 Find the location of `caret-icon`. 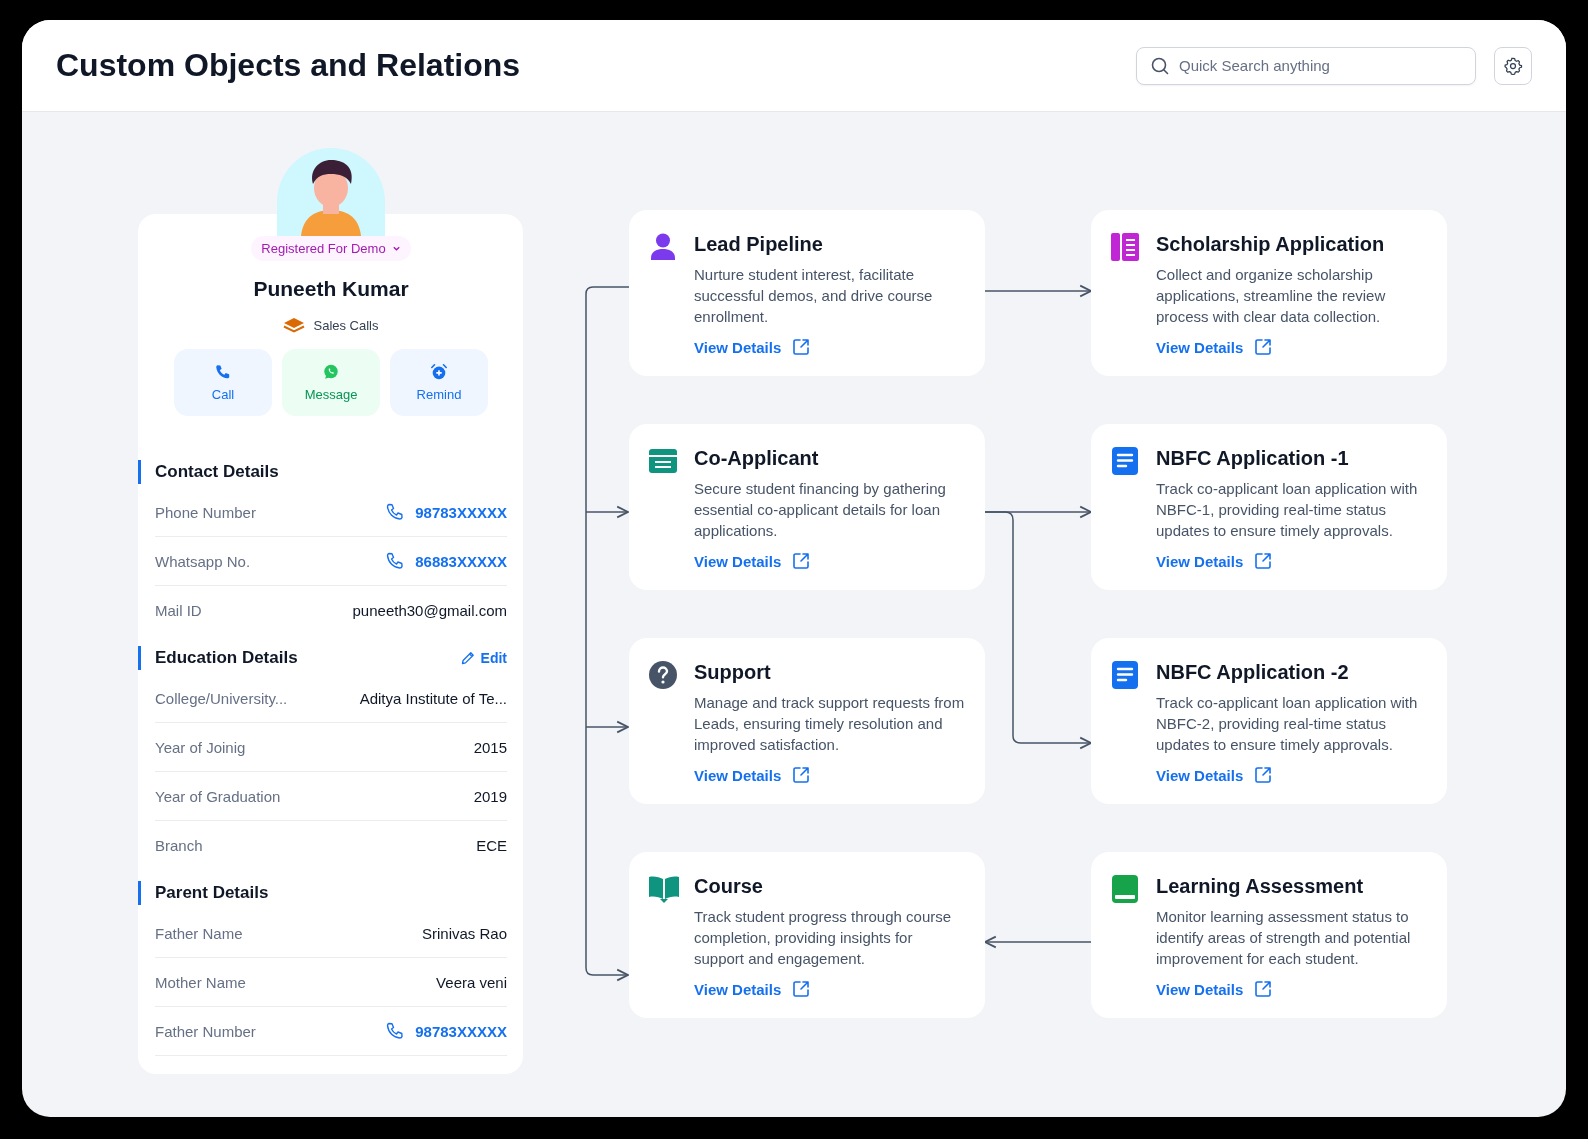

caret-icon is located at coordinates (396, 248).